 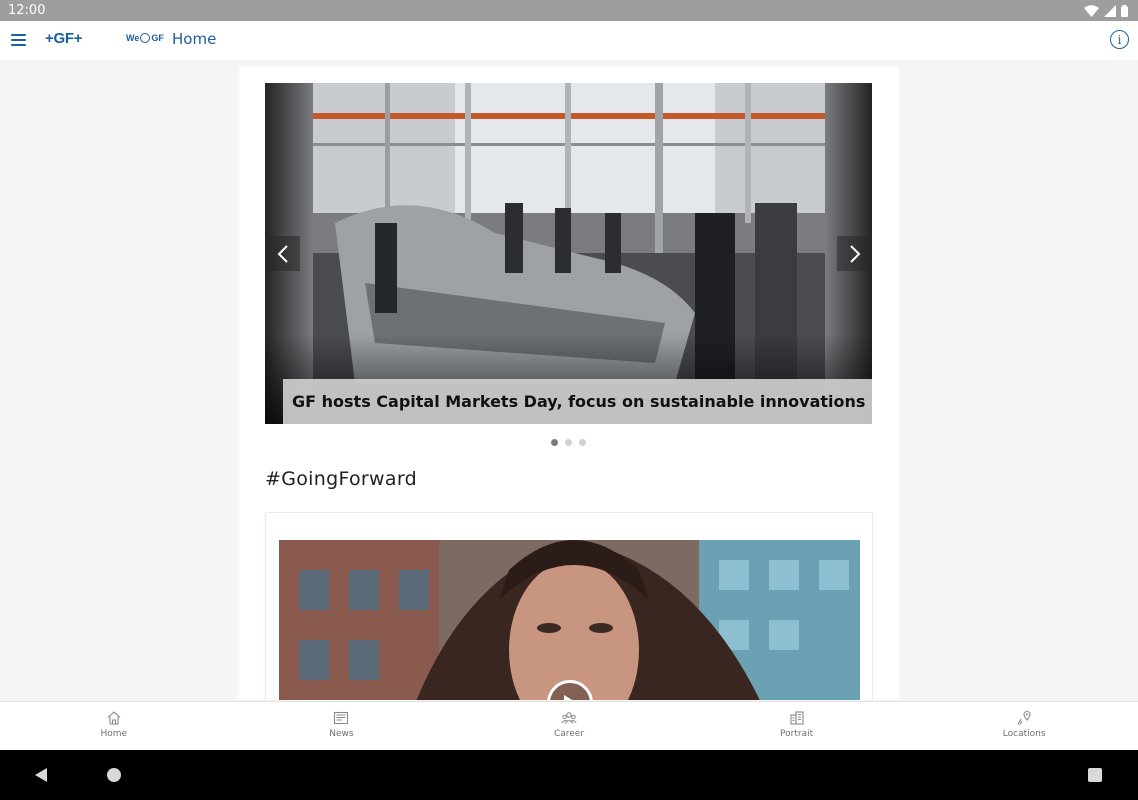 I want to click on home-button-icon, so click(x=114, y=775).